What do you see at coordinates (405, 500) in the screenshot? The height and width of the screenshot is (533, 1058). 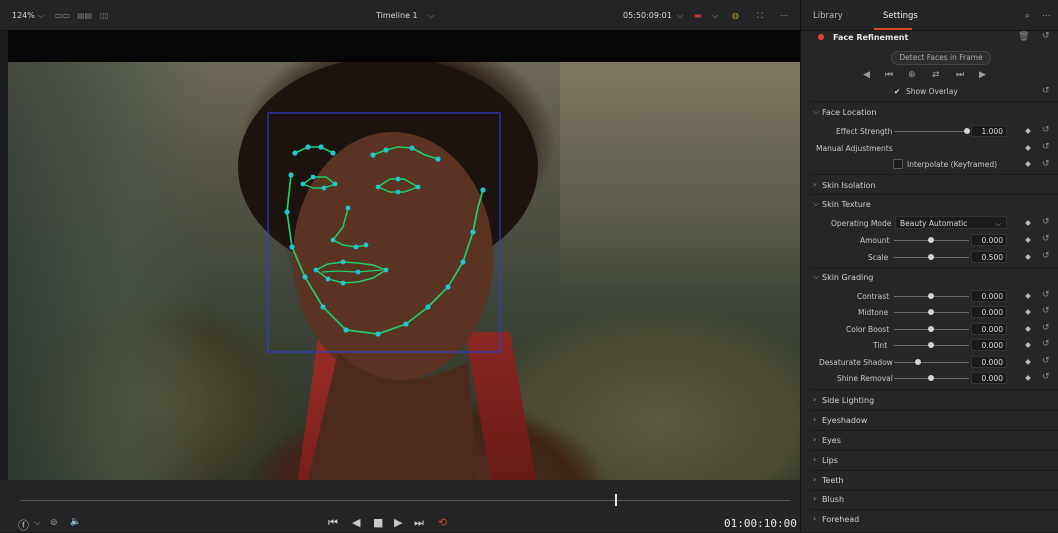 I see `scrubber-track` at bounding box center [405, 500].